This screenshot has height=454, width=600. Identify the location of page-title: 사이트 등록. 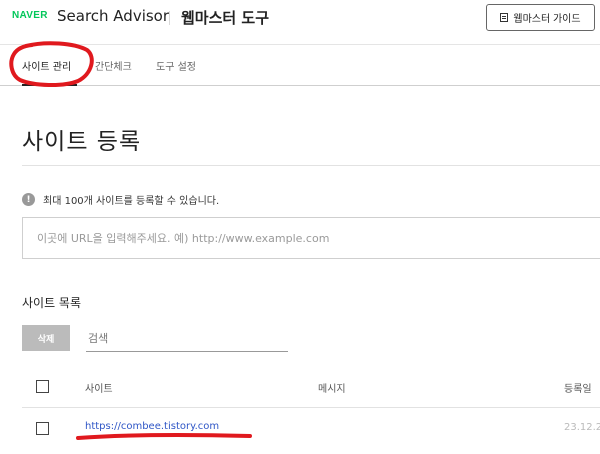
(82, 142).